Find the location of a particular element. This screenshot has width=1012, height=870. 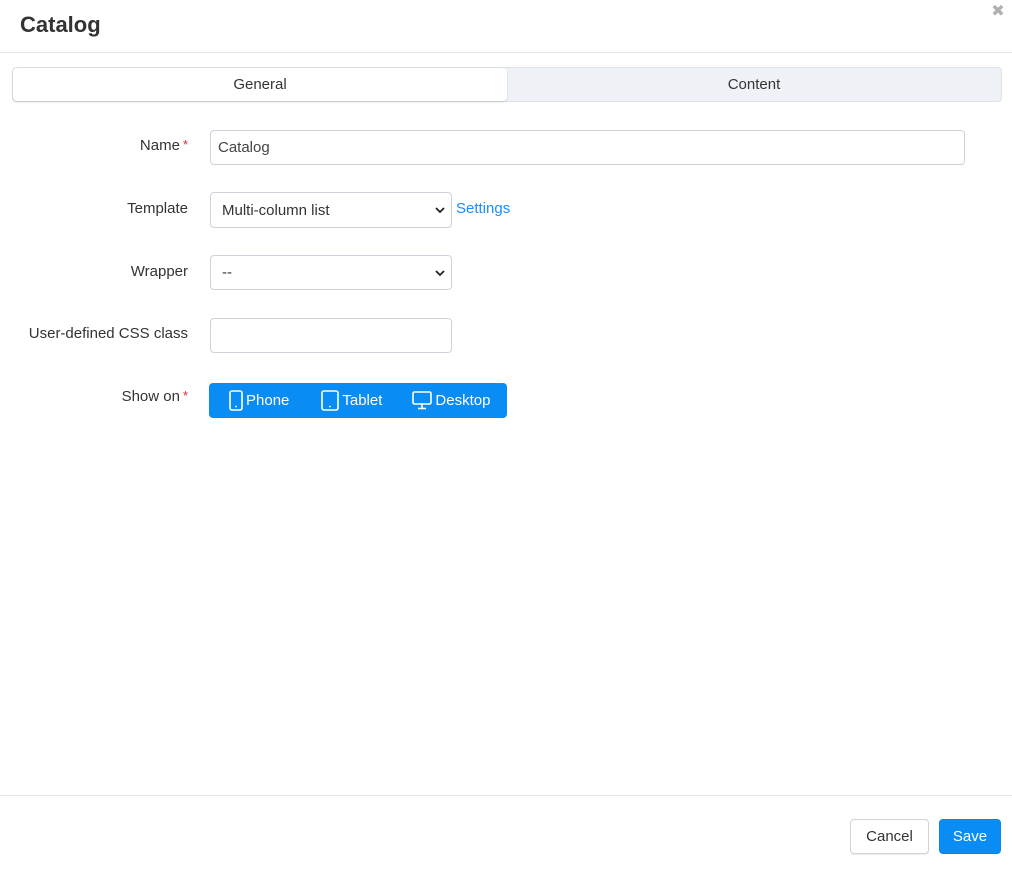

desktop-label: Desktop is located at coordinates (463, 400).